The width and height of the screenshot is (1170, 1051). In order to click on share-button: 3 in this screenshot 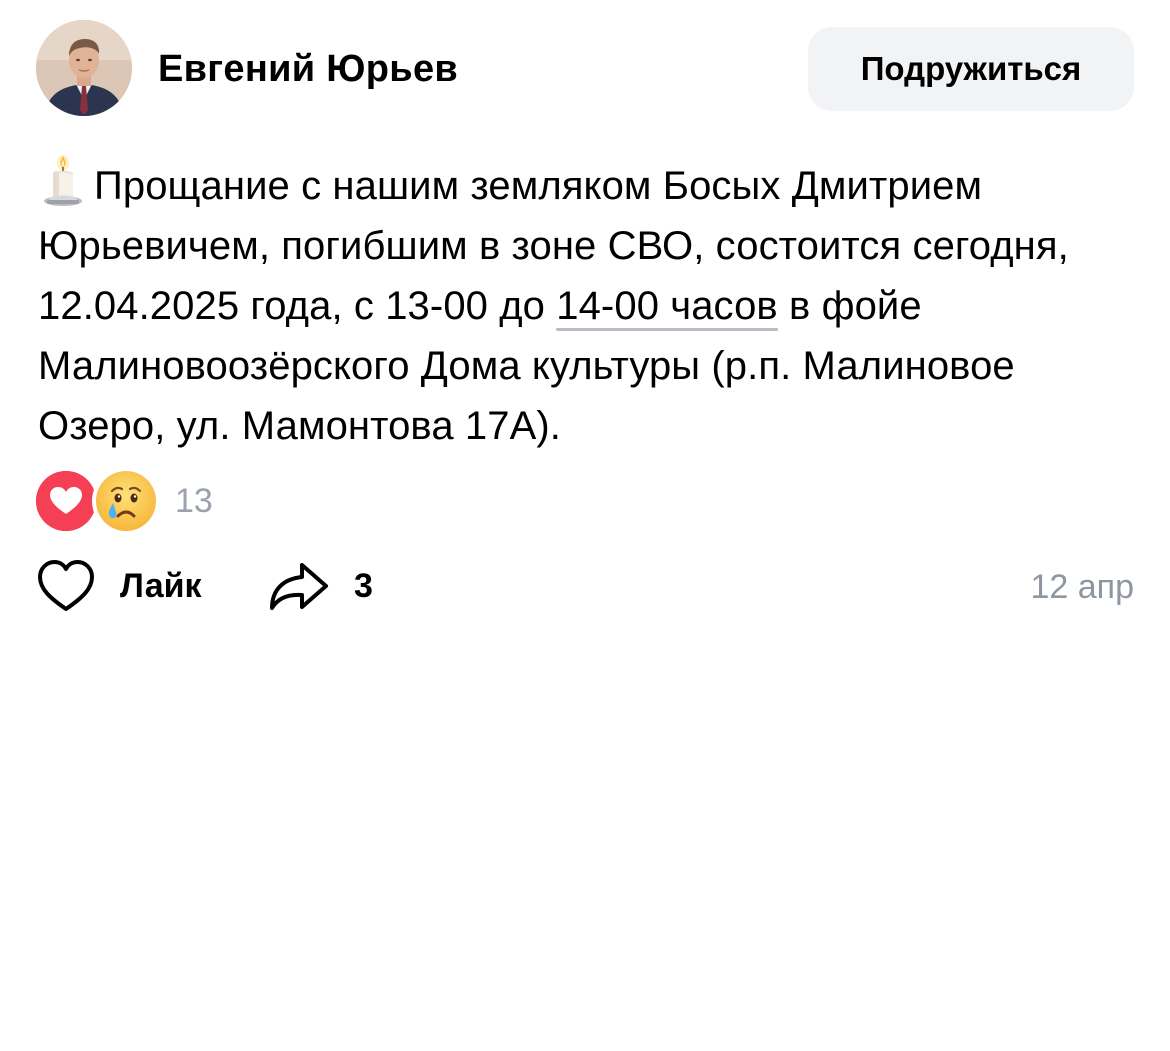, I will do `click(320, 586)`.